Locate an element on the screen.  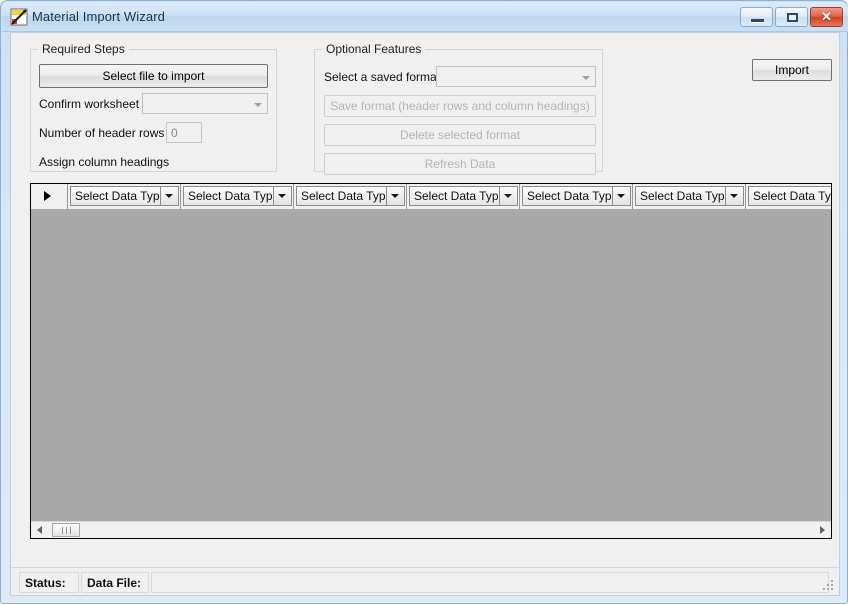
data-file-label: Data File: is located at coordinates (114, 583).